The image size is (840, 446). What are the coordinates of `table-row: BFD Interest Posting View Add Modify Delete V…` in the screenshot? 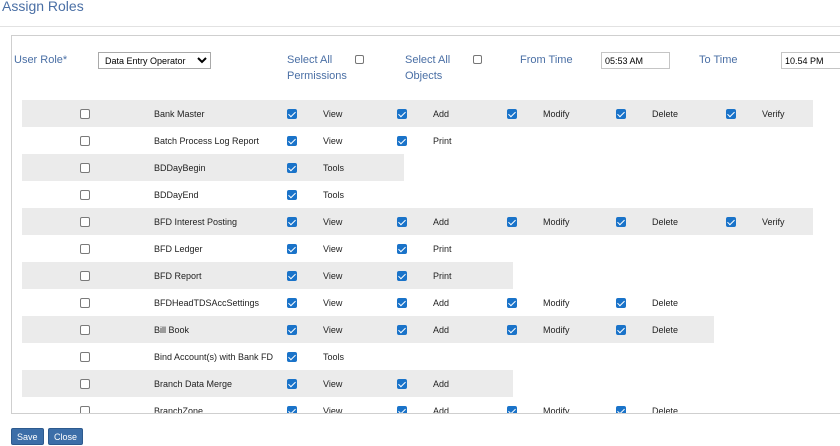 It's located at (417, 221).